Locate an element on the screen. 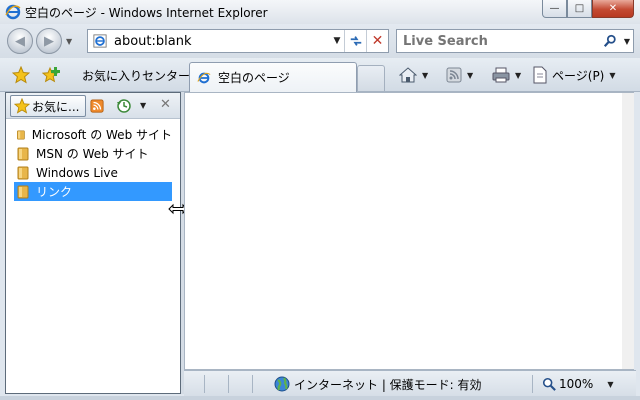 The image size is (640, 400). favorites-folder-links: リンク is located at coordinates (93, 191).